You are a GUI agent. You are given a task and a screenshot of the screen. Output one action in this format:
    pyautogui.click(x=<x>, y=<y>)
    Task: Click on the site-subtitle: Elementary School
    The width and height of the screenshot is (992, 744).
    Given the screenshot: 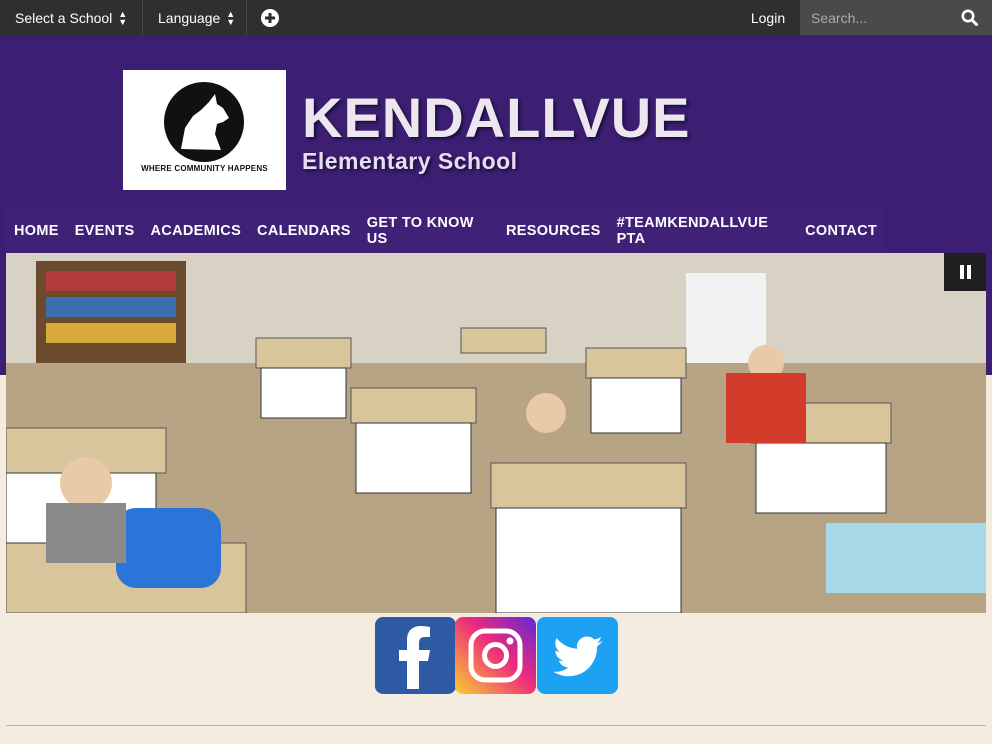 What is the action you would take?
    pyautogui.click(x=410, y=161)
    